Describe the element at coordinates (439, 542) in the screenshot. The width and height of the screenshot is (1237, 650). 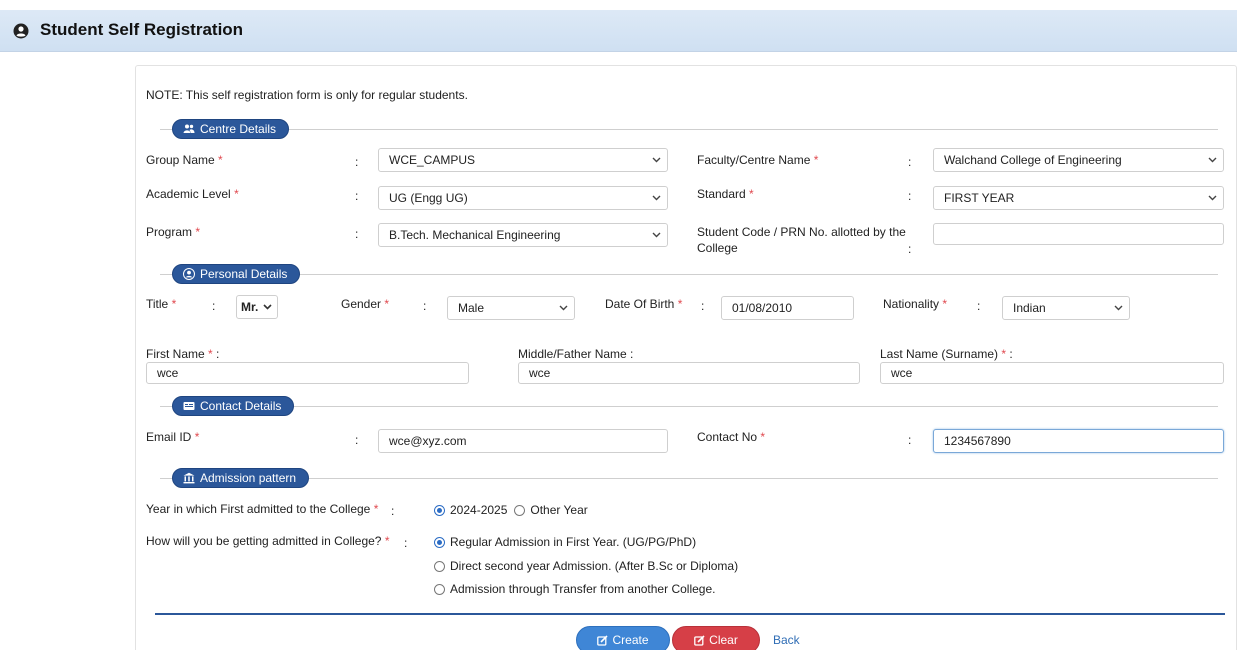
I see `radio-regular-admission` at that location.